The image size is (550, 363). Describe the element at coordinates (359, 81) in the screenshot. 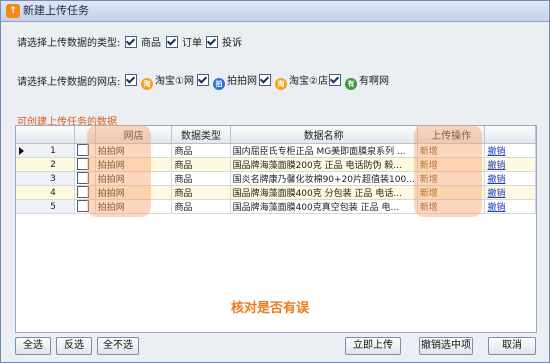

I see `store-option-youa: 有有啊网` at that location.